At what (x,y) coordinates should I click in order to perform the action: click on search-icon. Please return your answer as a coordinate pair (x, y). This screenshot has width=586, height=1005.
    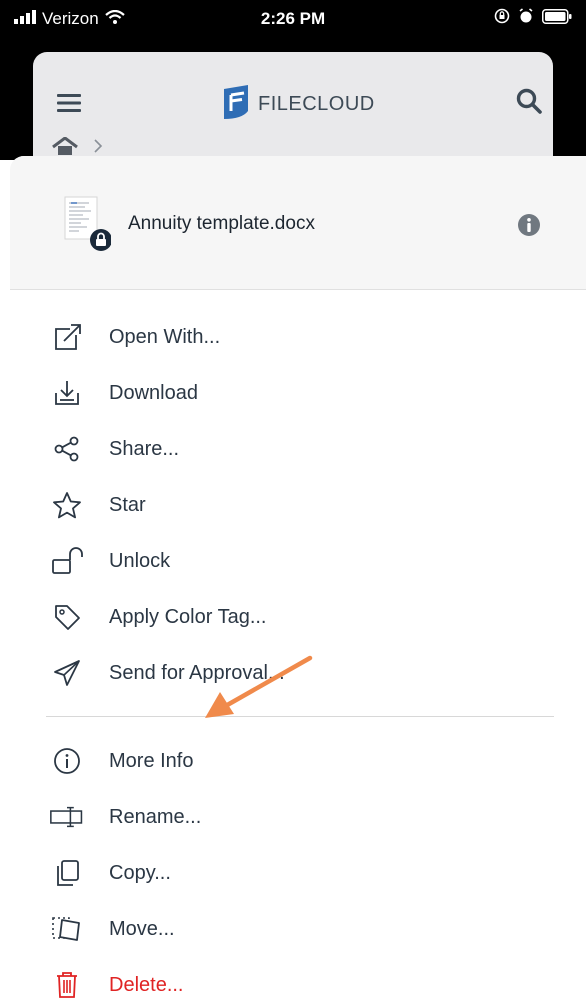
    Looking at the image, I should click on (529, 103).